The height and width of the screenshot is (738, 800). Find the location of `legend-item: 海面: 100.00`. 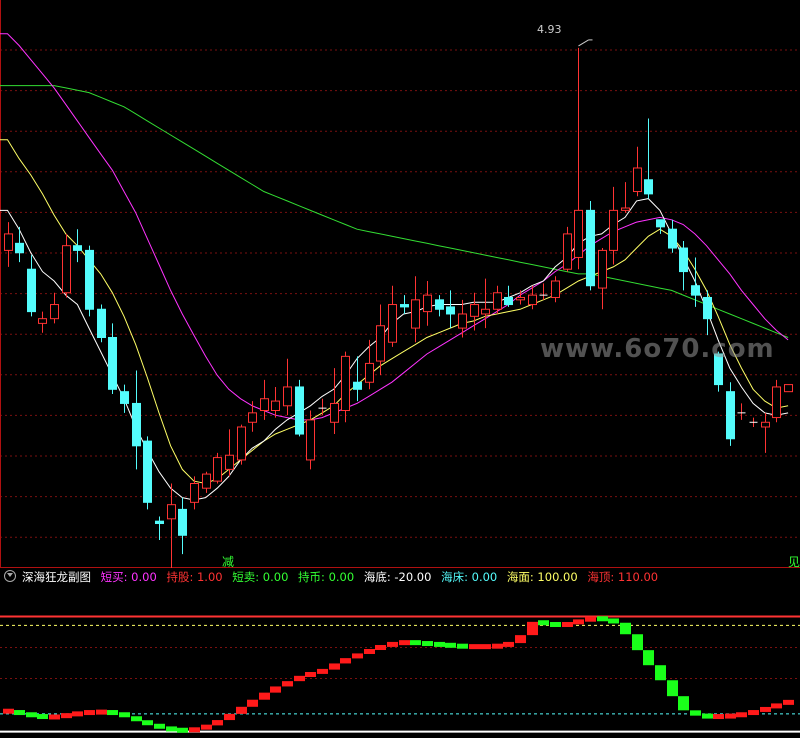

legend-item: 海面: 100.00 is located at coordinates (542, 577).